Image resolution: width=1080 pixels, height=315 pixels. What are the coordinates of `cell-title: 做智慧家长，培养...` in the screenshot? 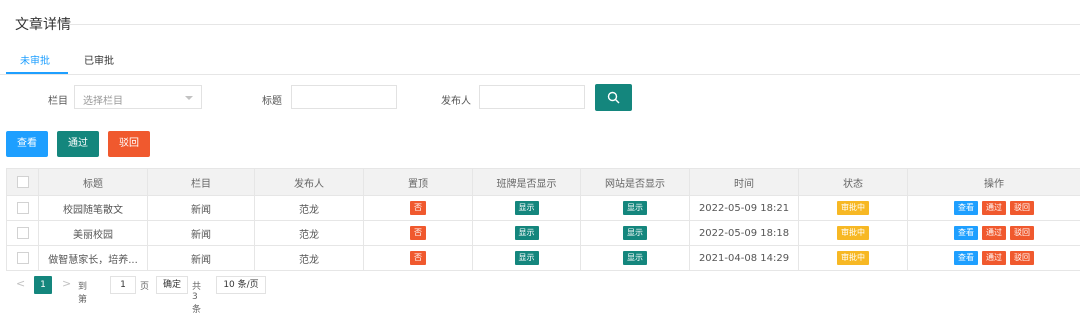 It's located at (93, 258).